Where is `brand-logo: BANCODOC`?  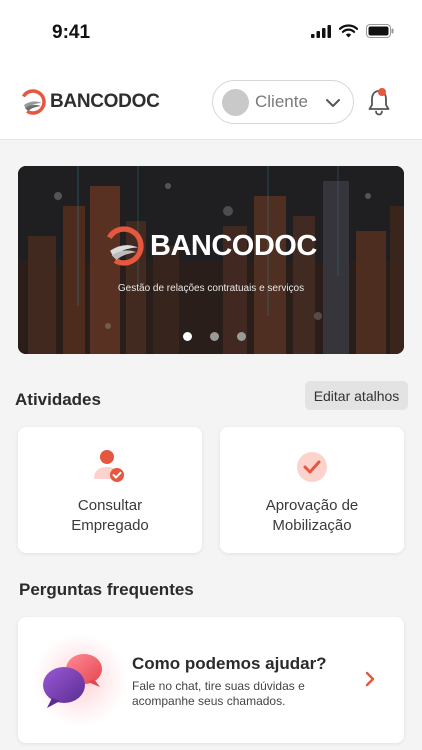 brand-logo: BANCODOC is located at coordinates (90, 102).